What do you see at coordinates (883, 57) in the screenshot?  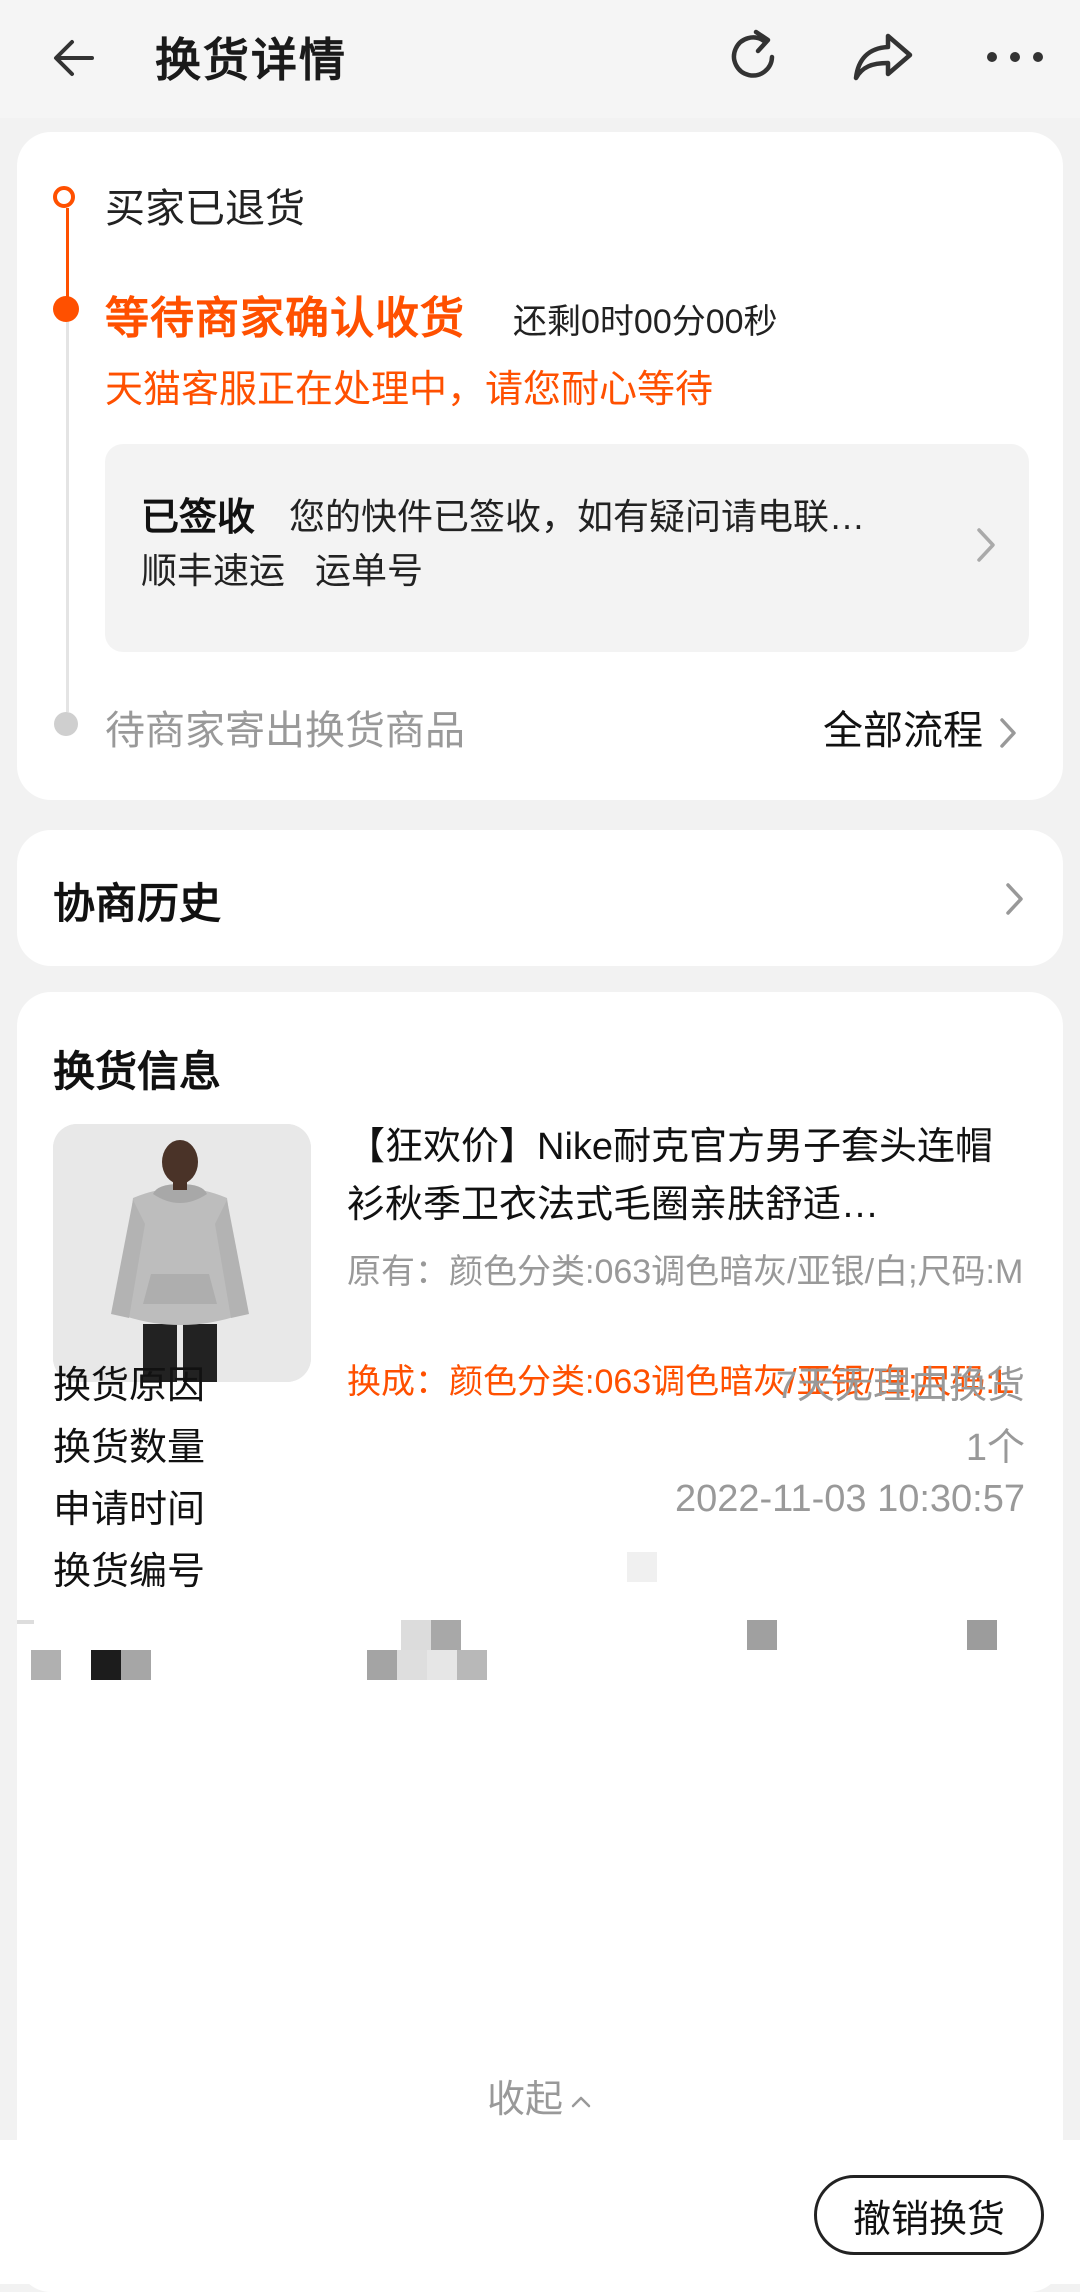 I see `share-icon` at bounding box center [883, 57].